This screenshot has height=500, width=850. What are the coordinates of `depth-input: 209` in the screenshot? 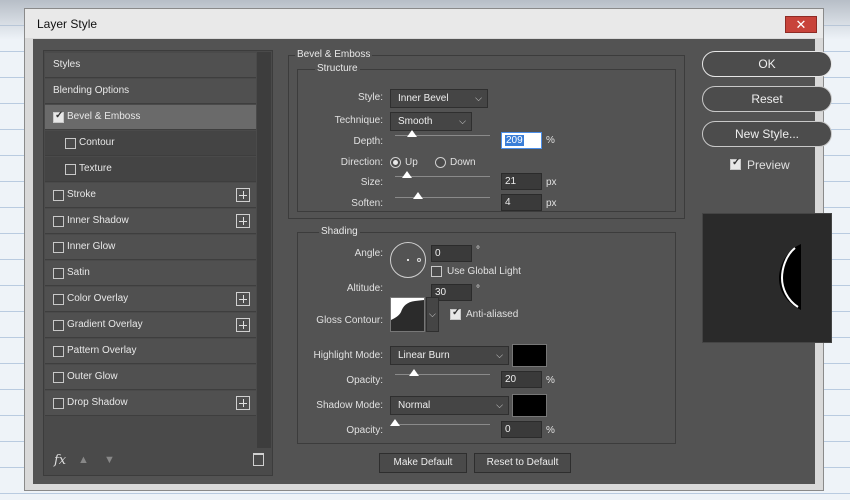 It's located at (521, 140).